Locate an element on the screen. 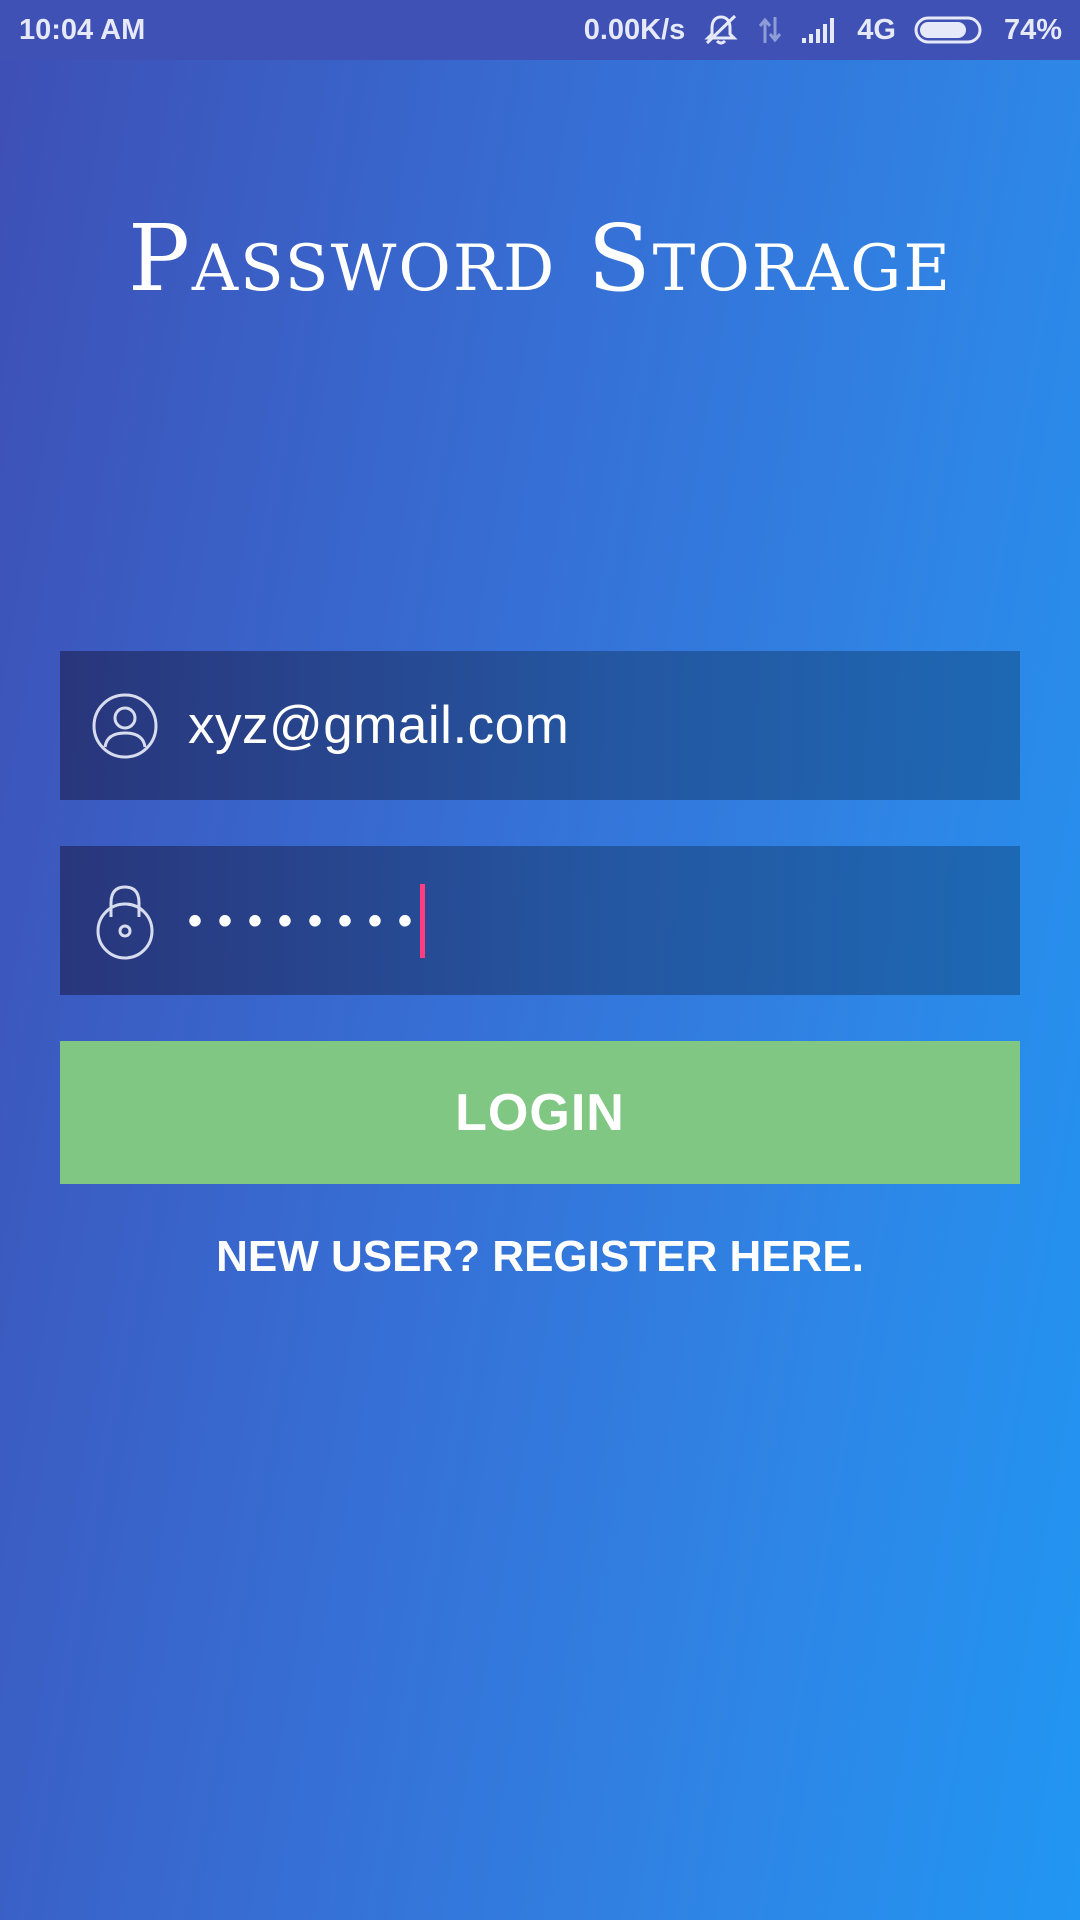 The image size is (1080, 1920). email-input: xyz@gmail.com is located at coordinates (378, 725).